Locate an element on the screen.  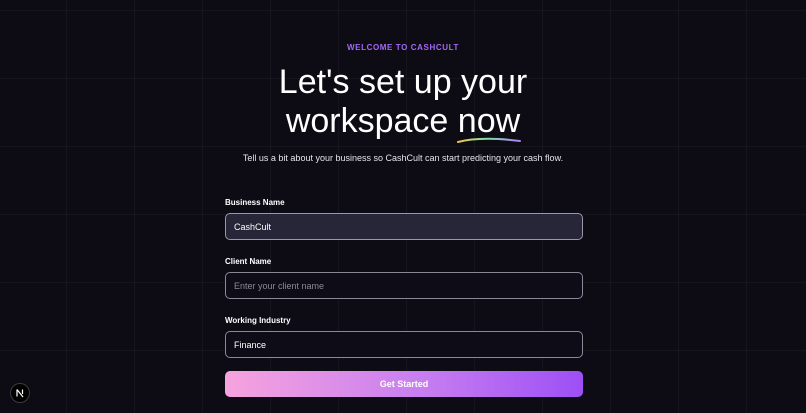
nextjs-dev-badge is located at coordinates (20, 393).